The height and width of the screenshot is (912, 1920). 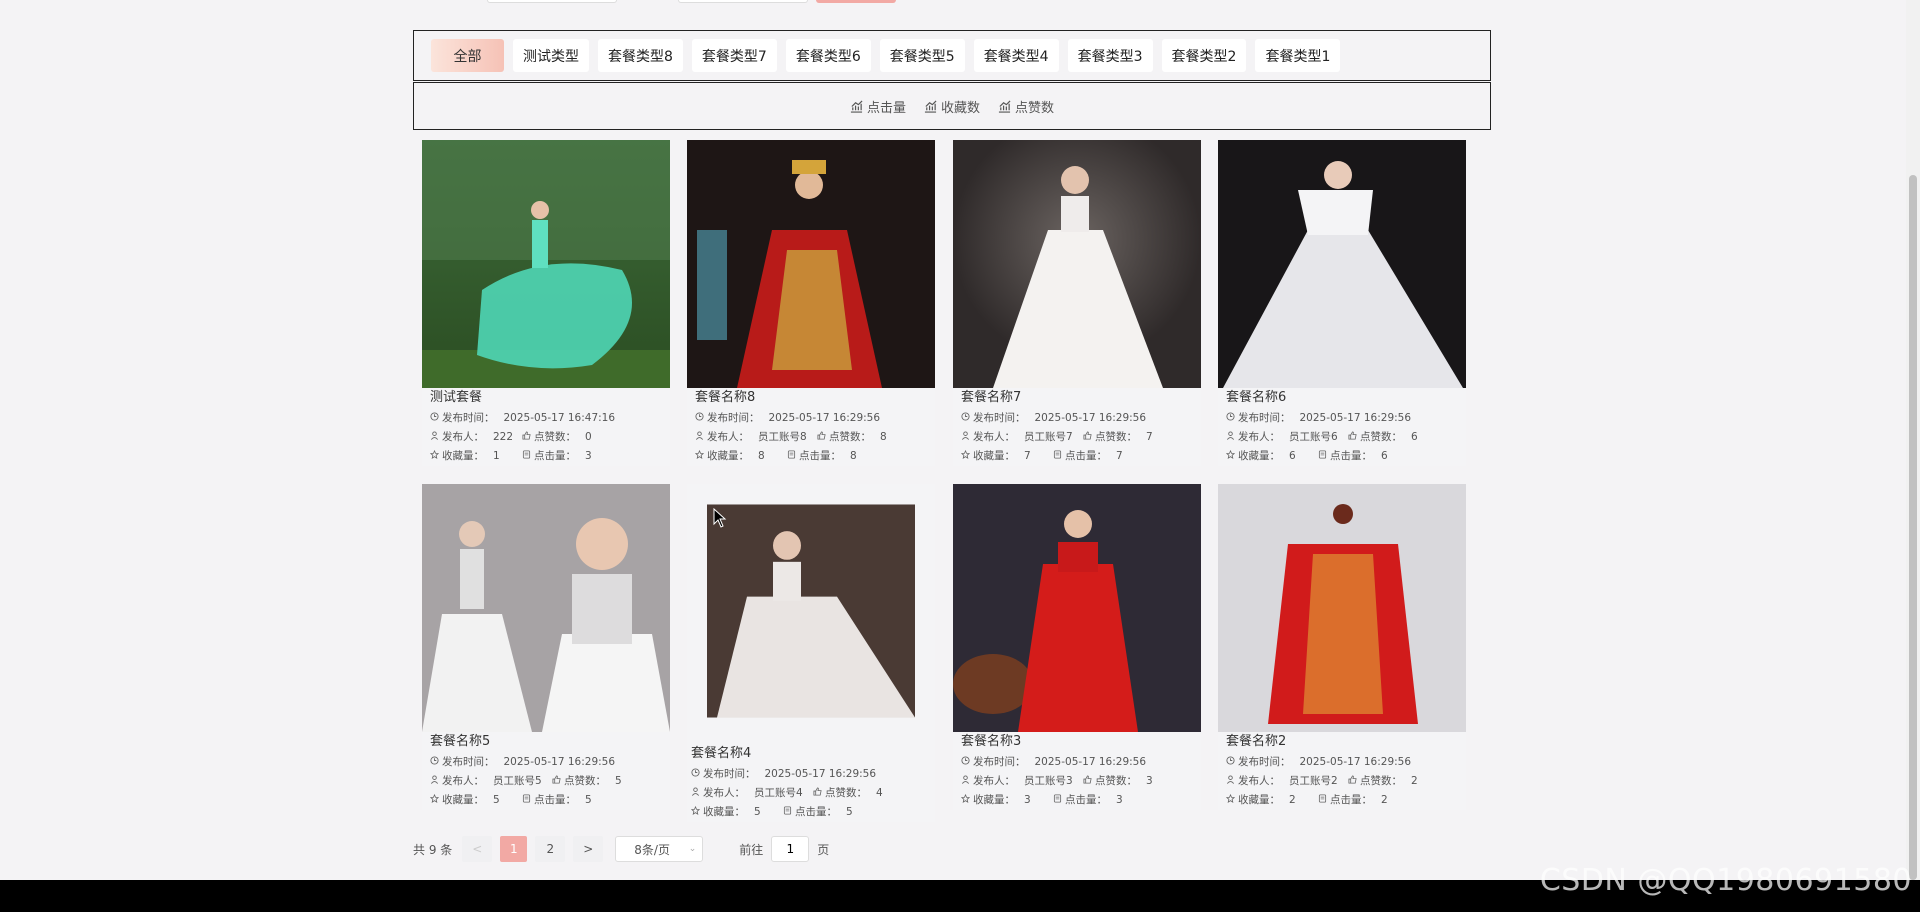 I want to click on publisher: 发布人： 员工账号8, so click(x=756, y=437).